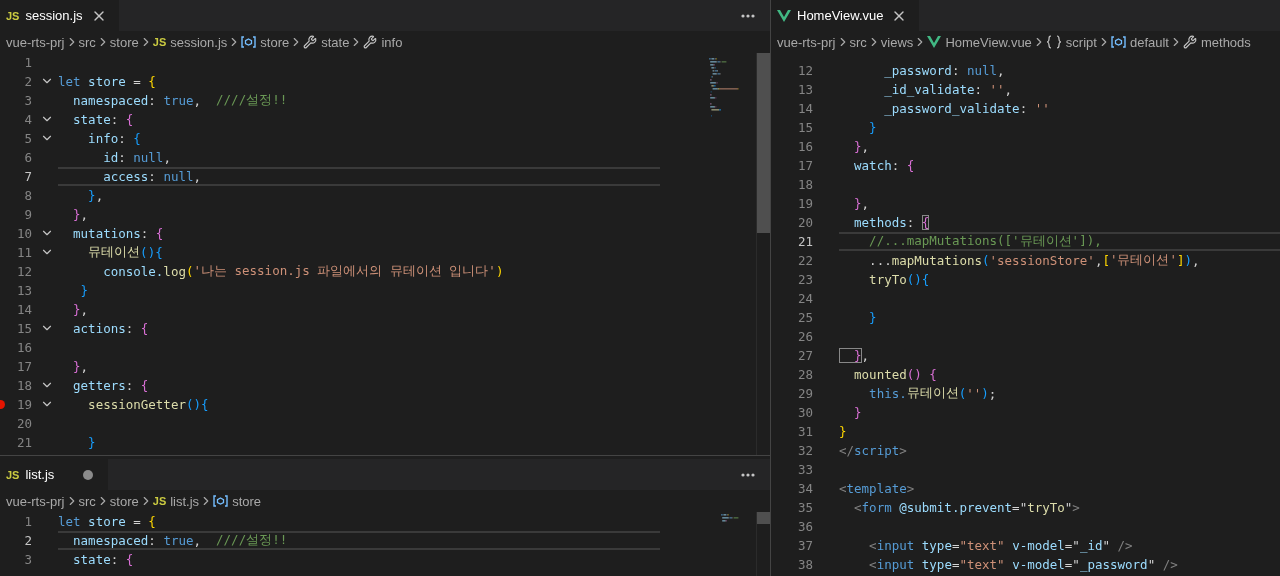 This screenshot has width=1280, height=576. Describe the element at coordinates (804, 545) in the screenshot. I see `line-number: 37` at that location.